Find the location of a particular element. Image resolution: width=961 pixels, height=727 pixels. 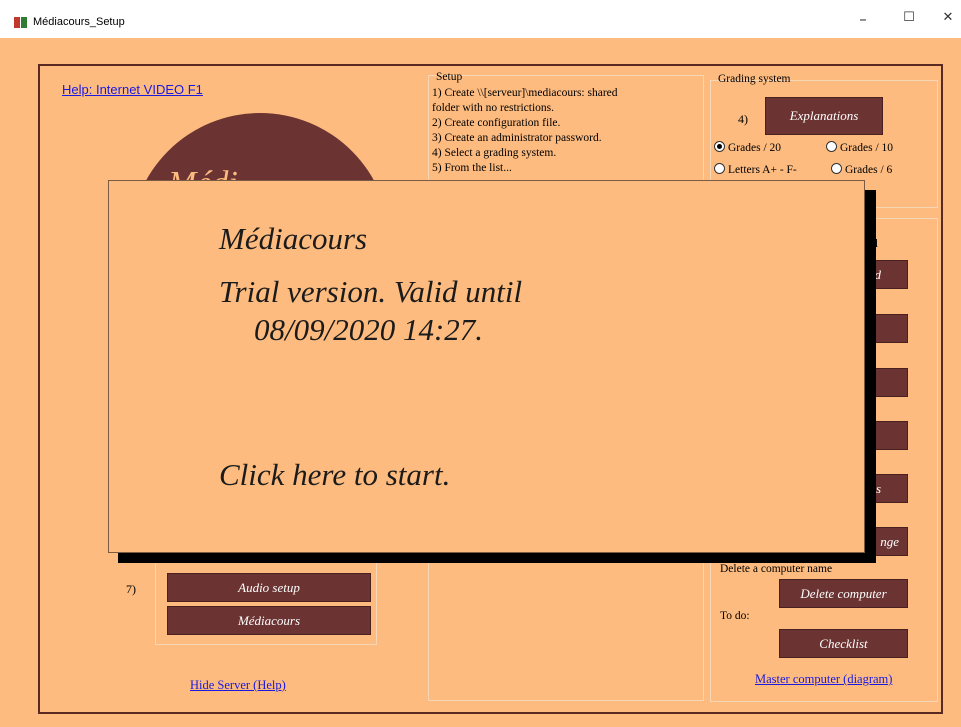

setup-line-2: folder with no restrictions. is located at coordinates (493, 108).